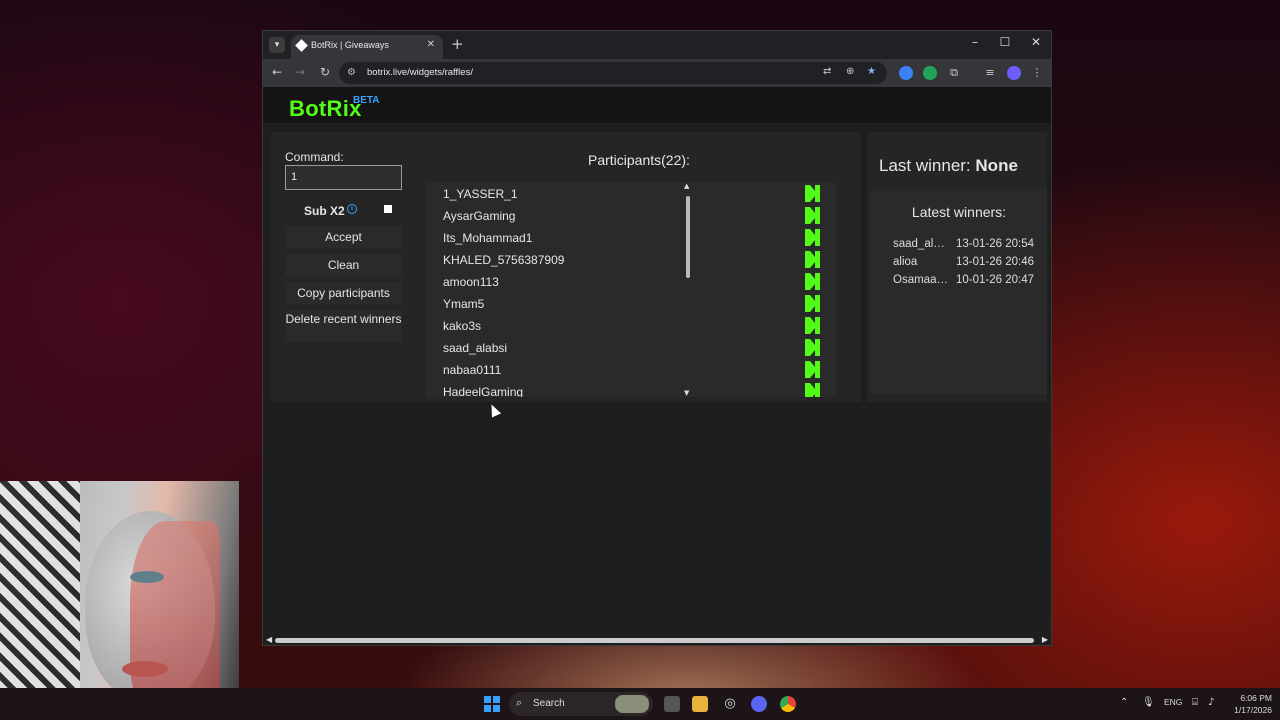 The height and width of the screenshot is (720, 1280). What do you see at coordinates (420, 72) in the screenshot?
I see `url-text: botrix.live/widgets/raffles/` at bounding box center [420, 72].